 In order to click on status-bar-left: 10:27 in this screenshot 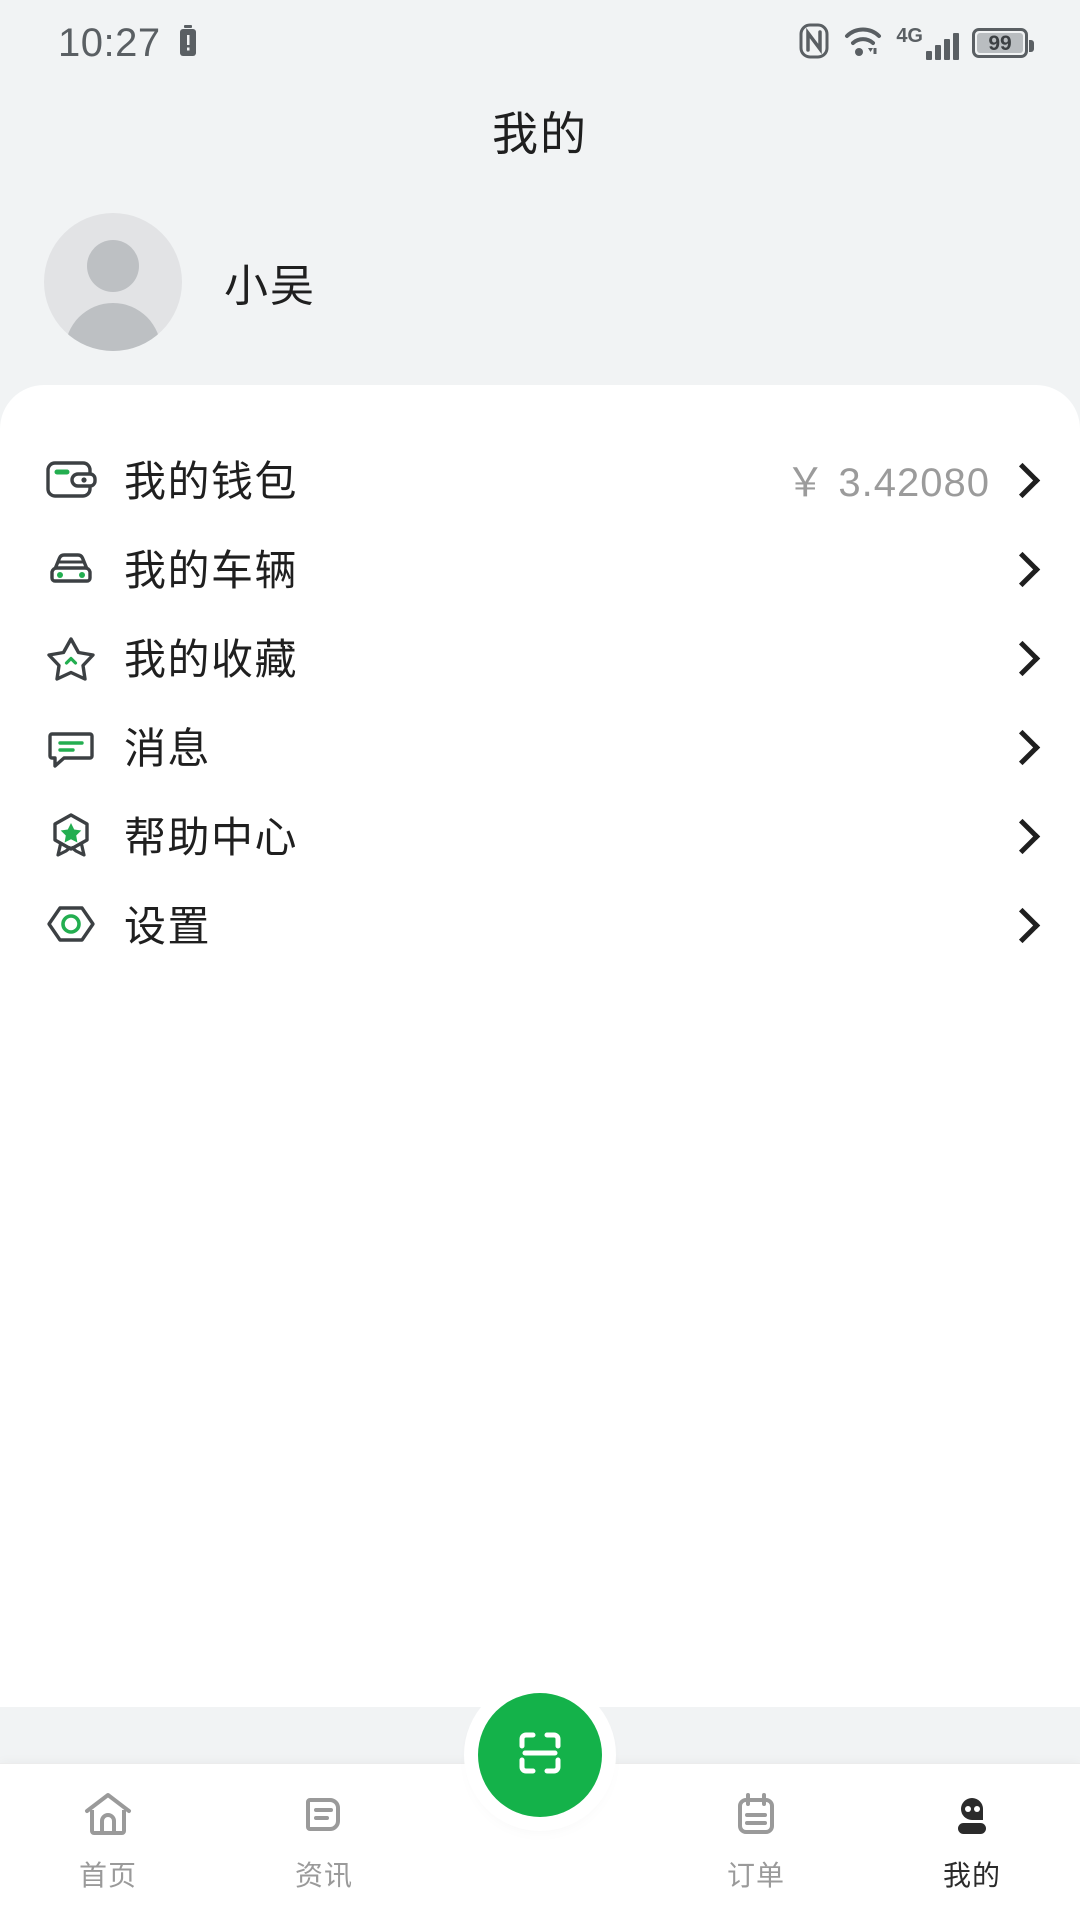, I will do `click(128, 43)`.